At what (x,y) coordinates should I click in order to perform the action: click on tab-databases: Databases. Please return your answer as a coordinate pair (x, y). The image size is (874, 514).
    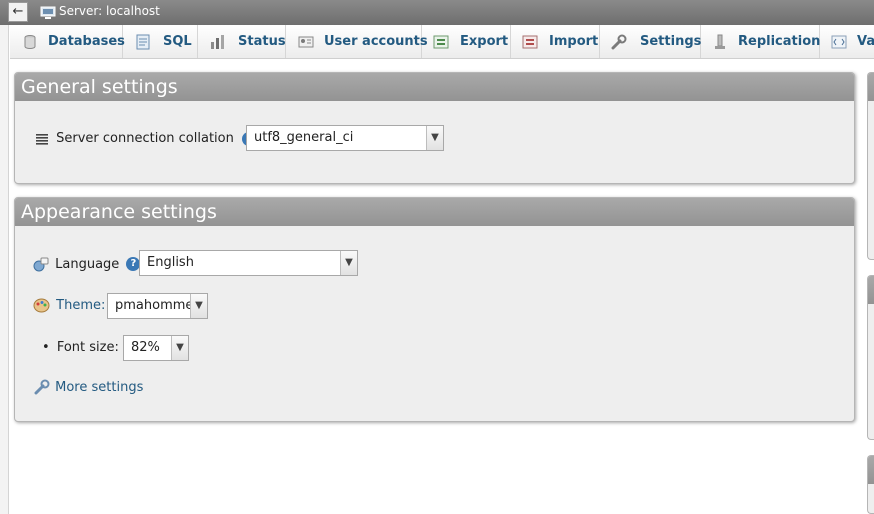
    Looking at the image, I should click on (67, 41).